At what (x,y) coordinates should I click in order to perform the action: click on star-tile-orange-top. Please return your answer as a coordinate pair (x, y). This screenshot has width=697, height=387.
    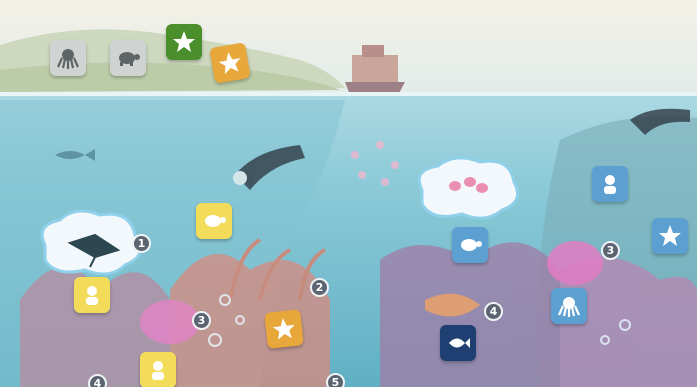
    Looking at the image, I should click on (230, 63).